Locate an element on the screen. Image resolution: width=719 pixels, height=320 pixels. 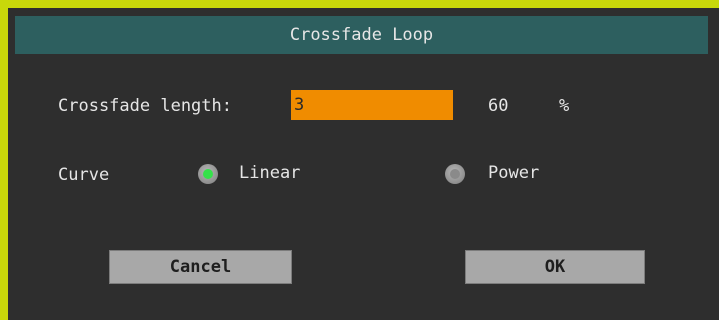
ok-button-label: OK is located at coordinates (555, 267).